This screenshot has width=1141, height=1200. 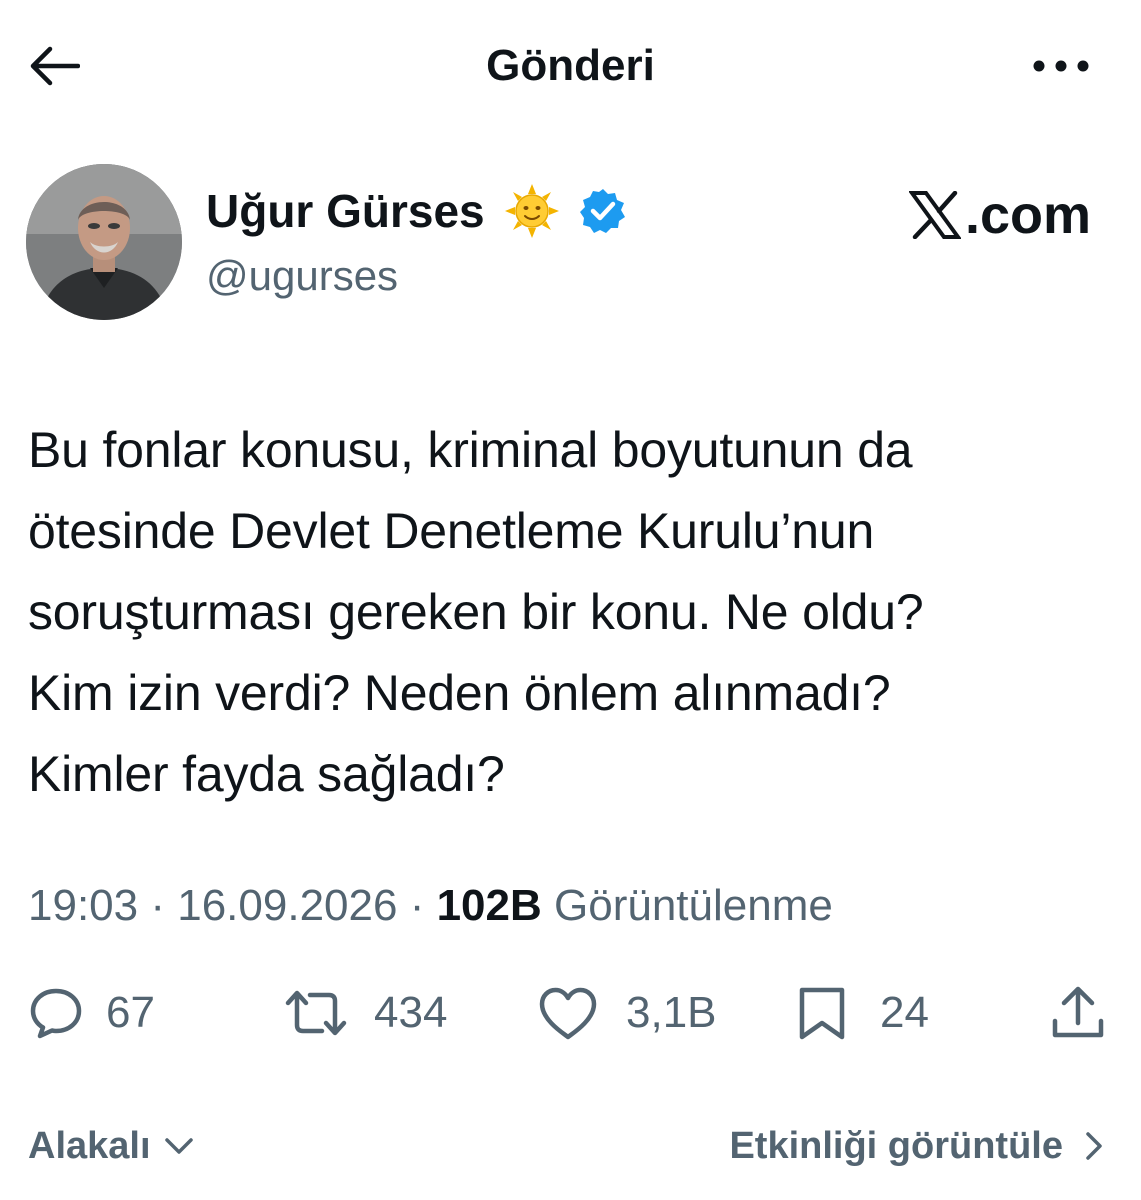 I want to click on share-button, so click(x=1078, y=1013).